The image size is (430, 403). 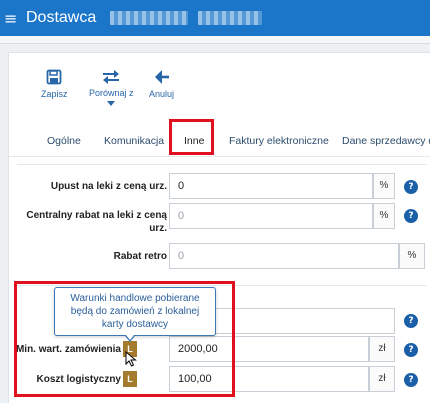 What do you see at coordinates (382, 379) in the screenshot?
I see `logistics-cost-unit: zł` at bounding box center [382, 379].